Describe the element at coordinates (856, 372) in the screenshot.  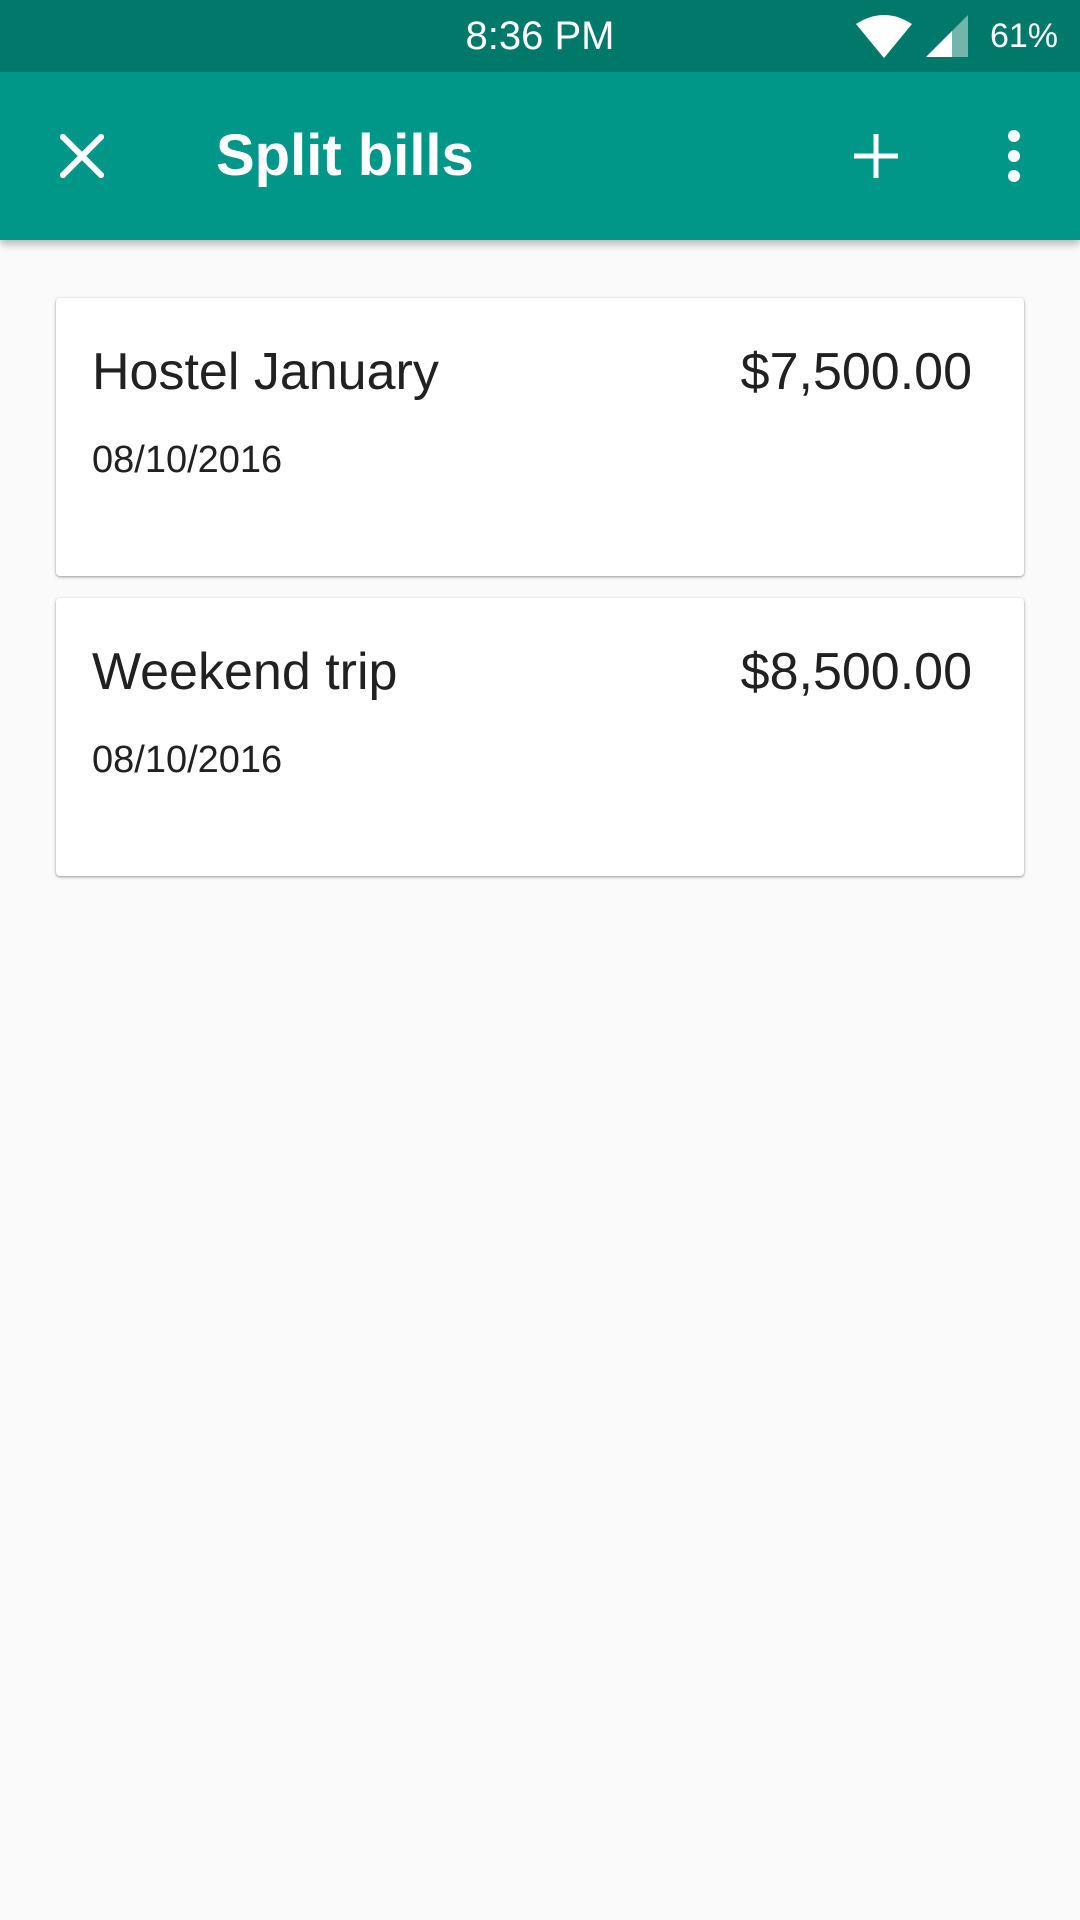
I see `bill-amount: $7,500.00` at that location.